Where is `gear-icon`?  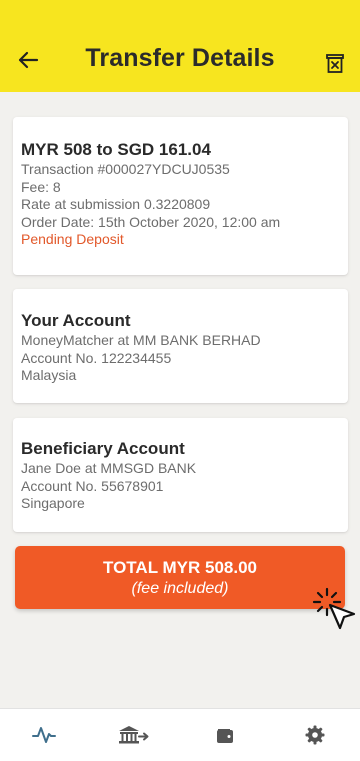 gear-icon is located at coordinates (315, 735).